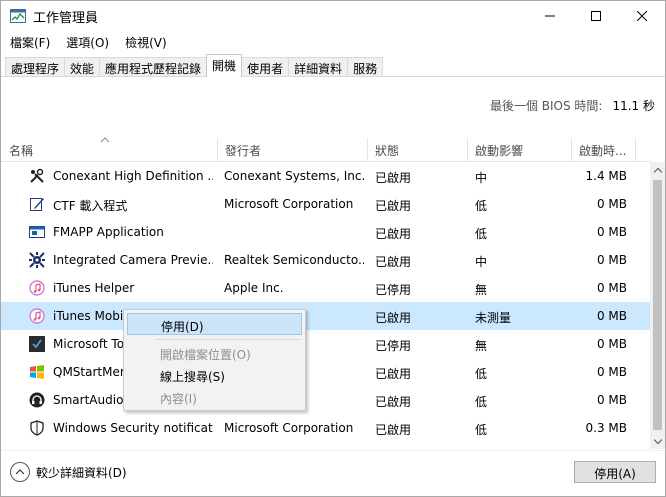 Image resolution: width=666 pixels, height=497 pixels. What do you see at coordinates (519, 150) in the screenshot?
I see `column-startup-impact: 啟動影響` at bounding box center [519, 150].